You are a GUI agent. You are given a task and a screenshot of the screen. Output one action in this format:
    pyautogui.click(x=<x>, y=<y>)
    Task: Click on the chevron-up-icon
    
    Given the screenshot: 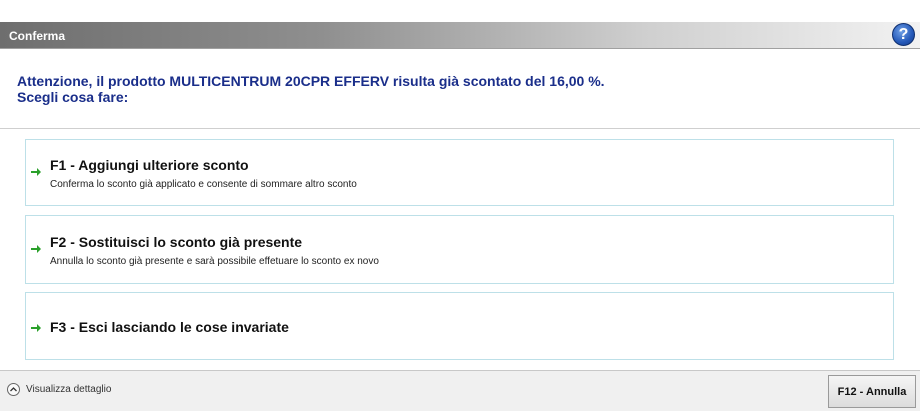 What is the action you would take?
    pyautogui.click(x=13, y=389)
    